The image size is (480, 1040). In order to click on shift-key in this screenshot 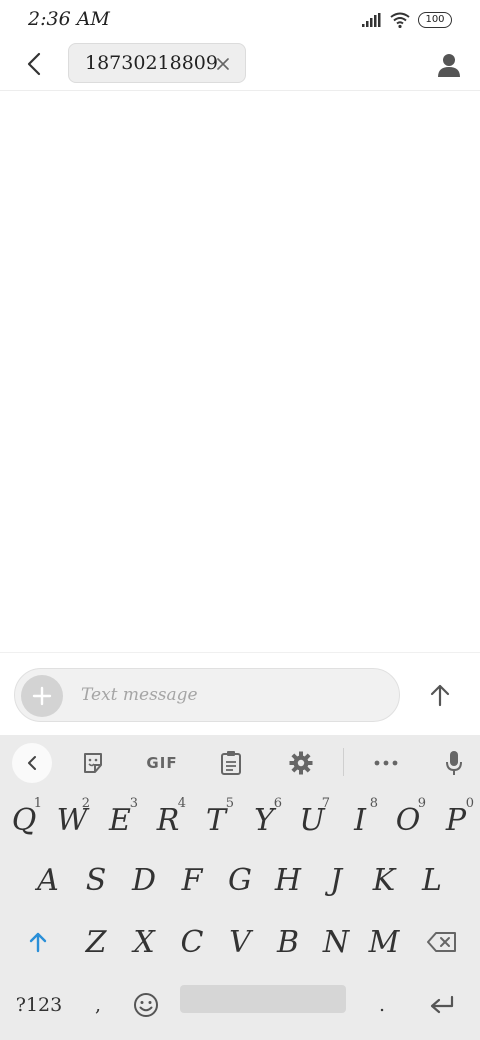, I will do `click(38, 942)`.